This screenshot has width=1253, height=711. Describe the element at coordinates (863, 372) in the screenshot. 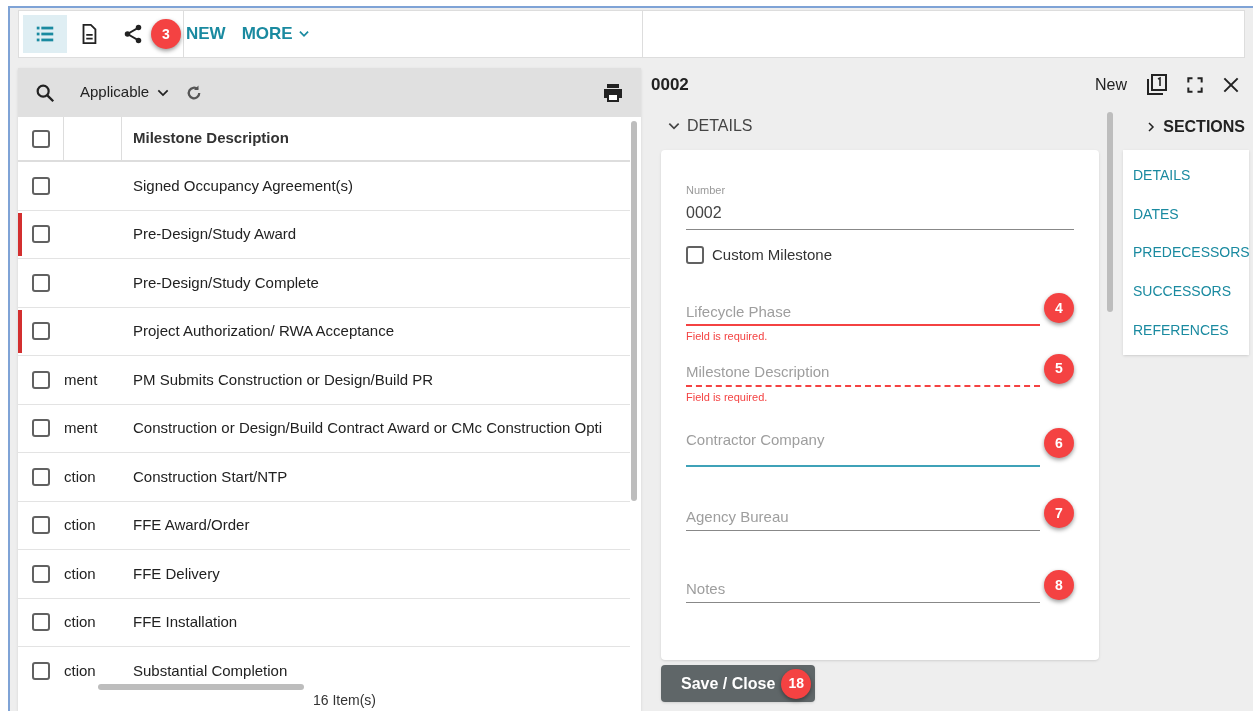

I see `input-field: Milestone Description` at that location.